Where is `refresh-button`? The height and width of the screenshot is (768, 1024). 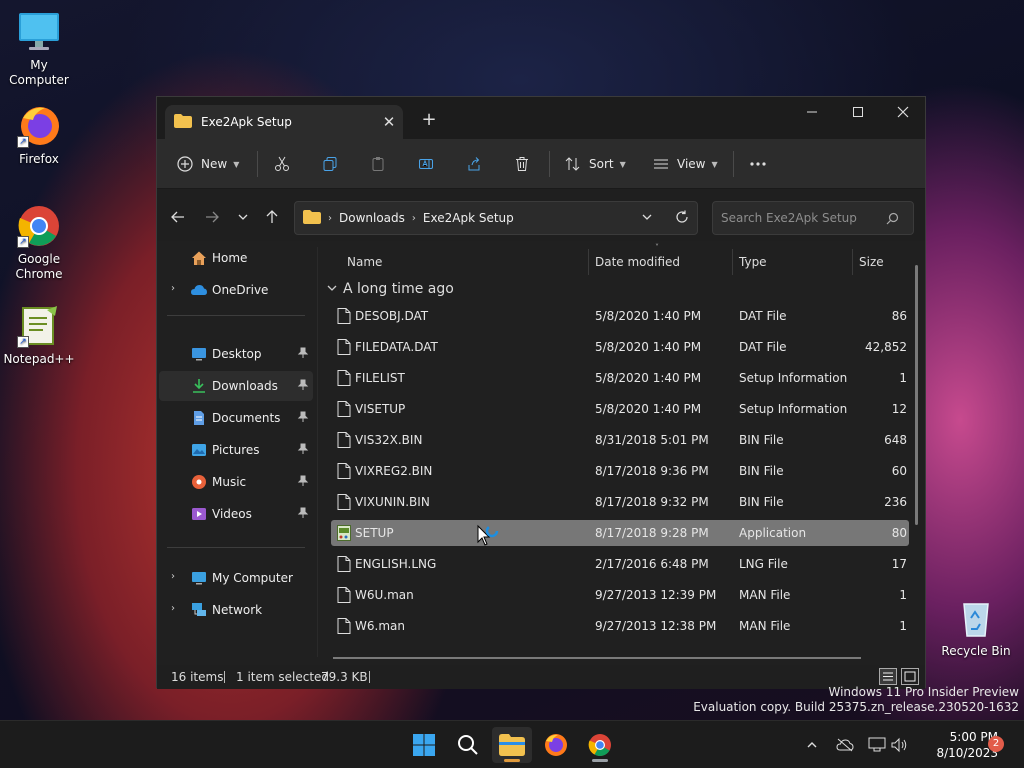 refresh-button is located at coordinates (682, 218).